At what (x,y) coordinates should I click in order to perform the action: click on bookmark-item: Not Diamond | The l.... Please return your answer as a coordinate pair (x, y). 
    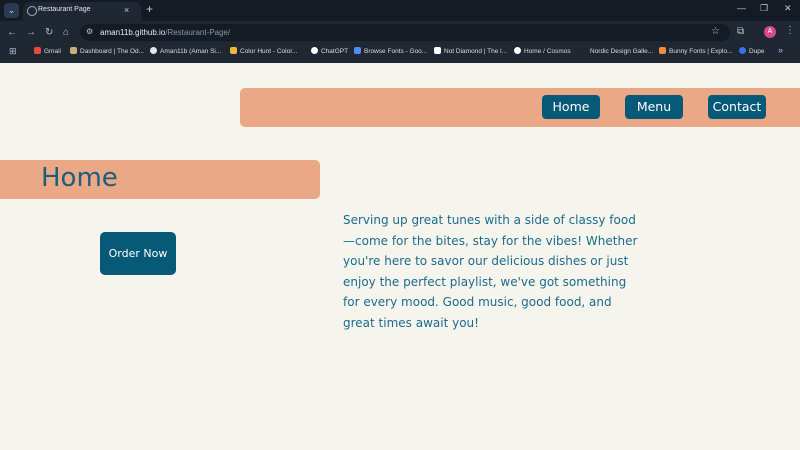
    Looking at the image, I should click on (470, 51).